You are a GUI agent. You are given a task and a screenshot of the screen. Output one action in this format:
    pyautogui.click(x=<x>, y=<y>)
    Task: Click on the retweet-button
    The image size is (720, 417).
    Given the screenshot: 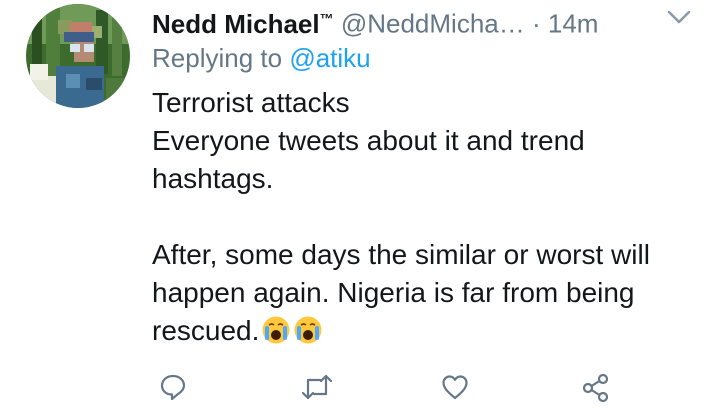 What is the action you would take?
    pyautogui.click(x=317, y=389)
    